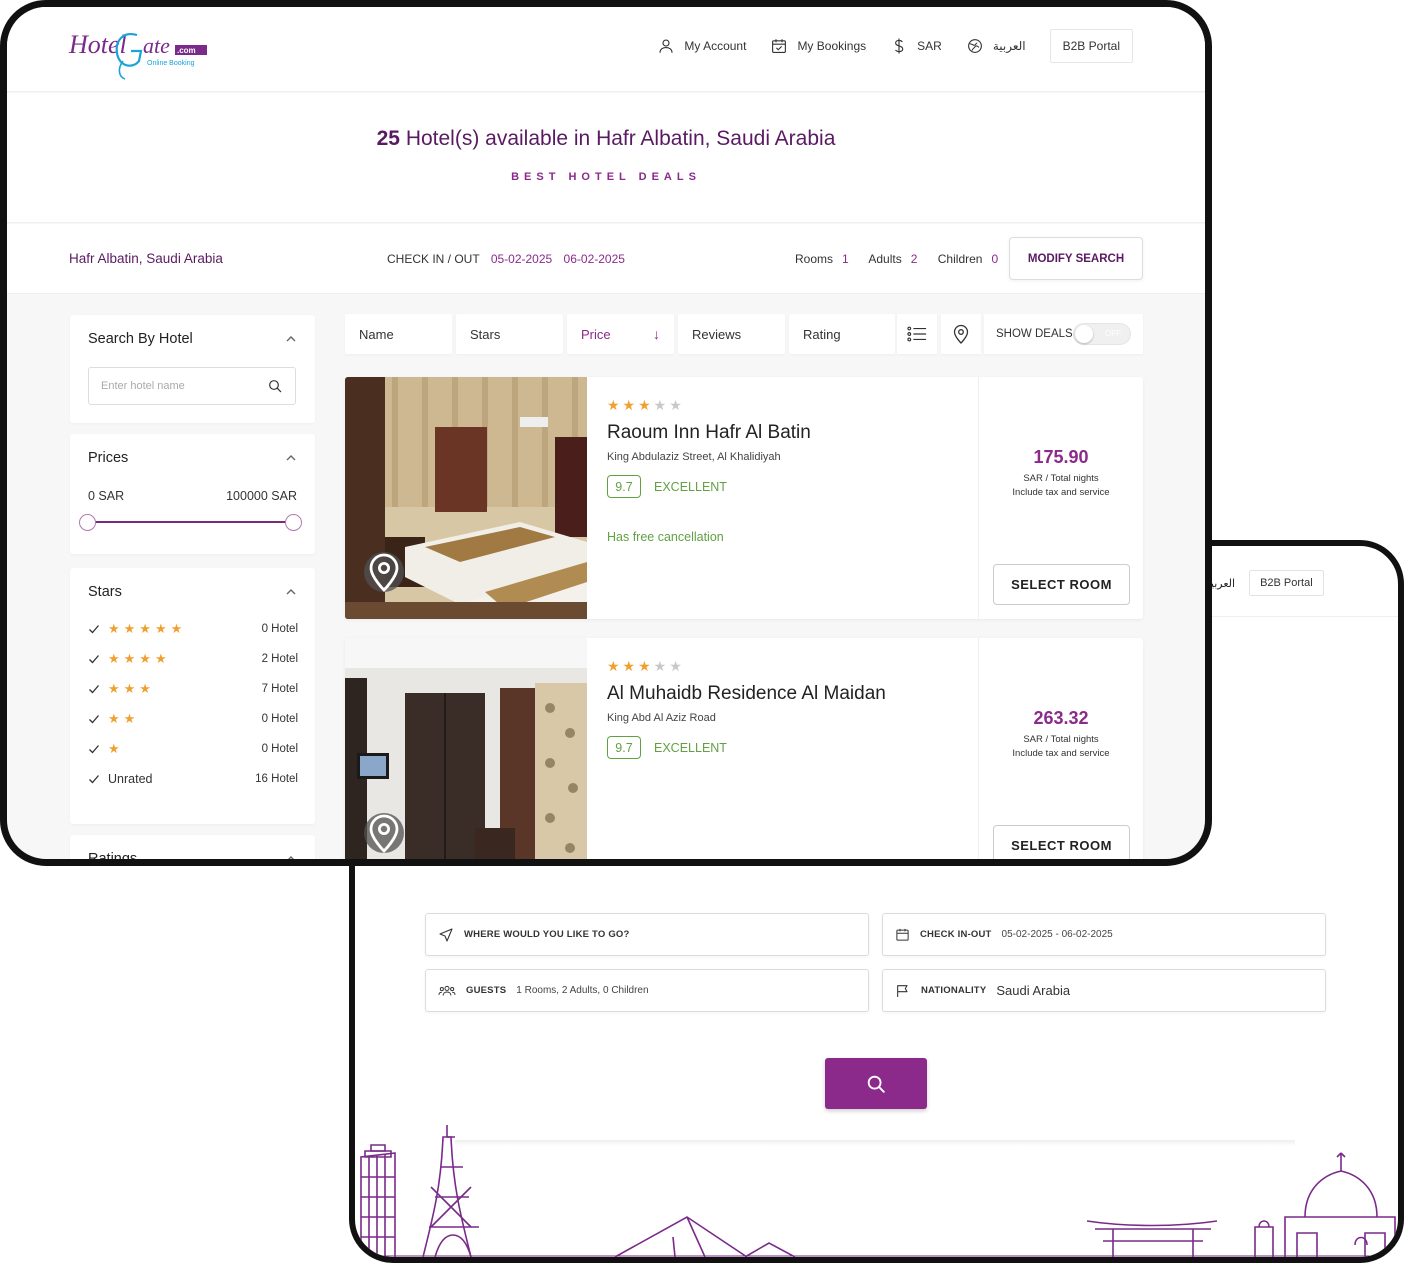 The image size is (1404, 1263). I want to click on nav-label: My Bookings, so click(832, 46).